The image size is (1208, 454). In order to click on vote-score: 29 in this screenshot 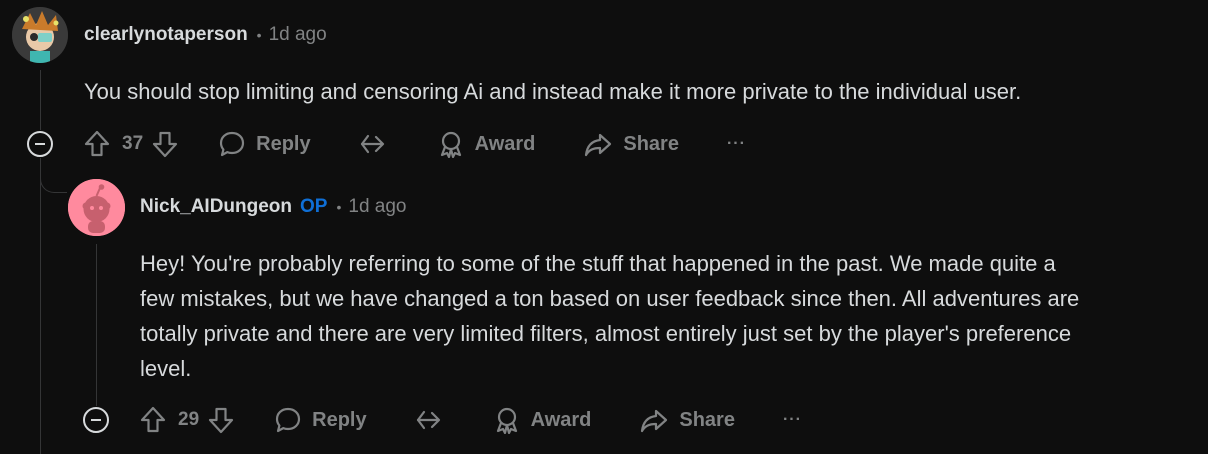, I will do `click(189, 419)`.